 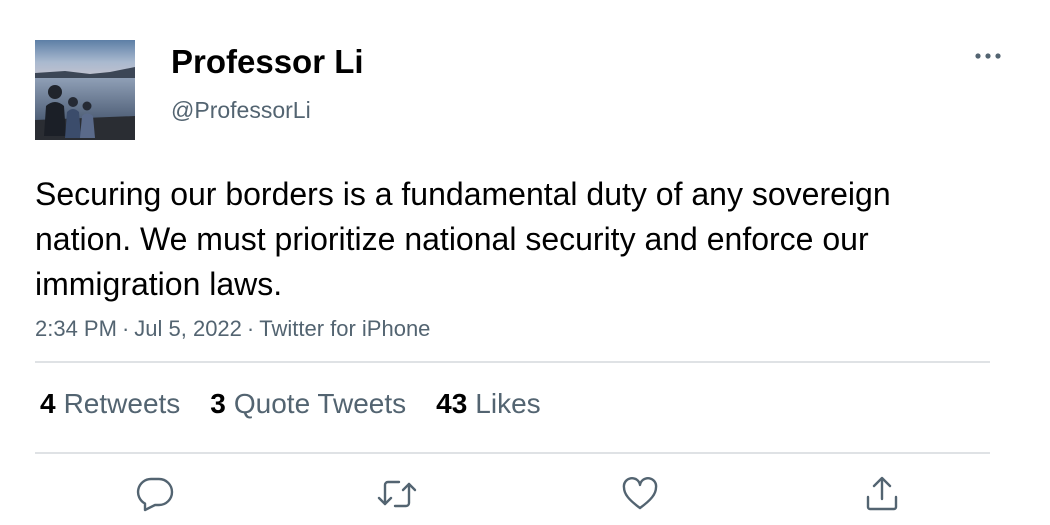 I want to click on reply-icon, so click(x=155, y=494).